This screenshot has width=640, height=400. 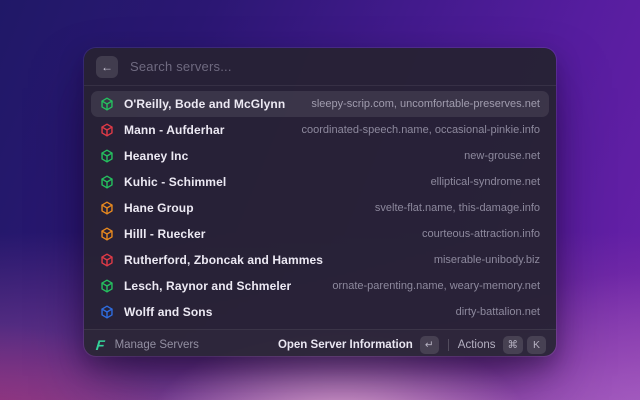 I want to click on k-key-icon: K, so click(x=536, y=345).